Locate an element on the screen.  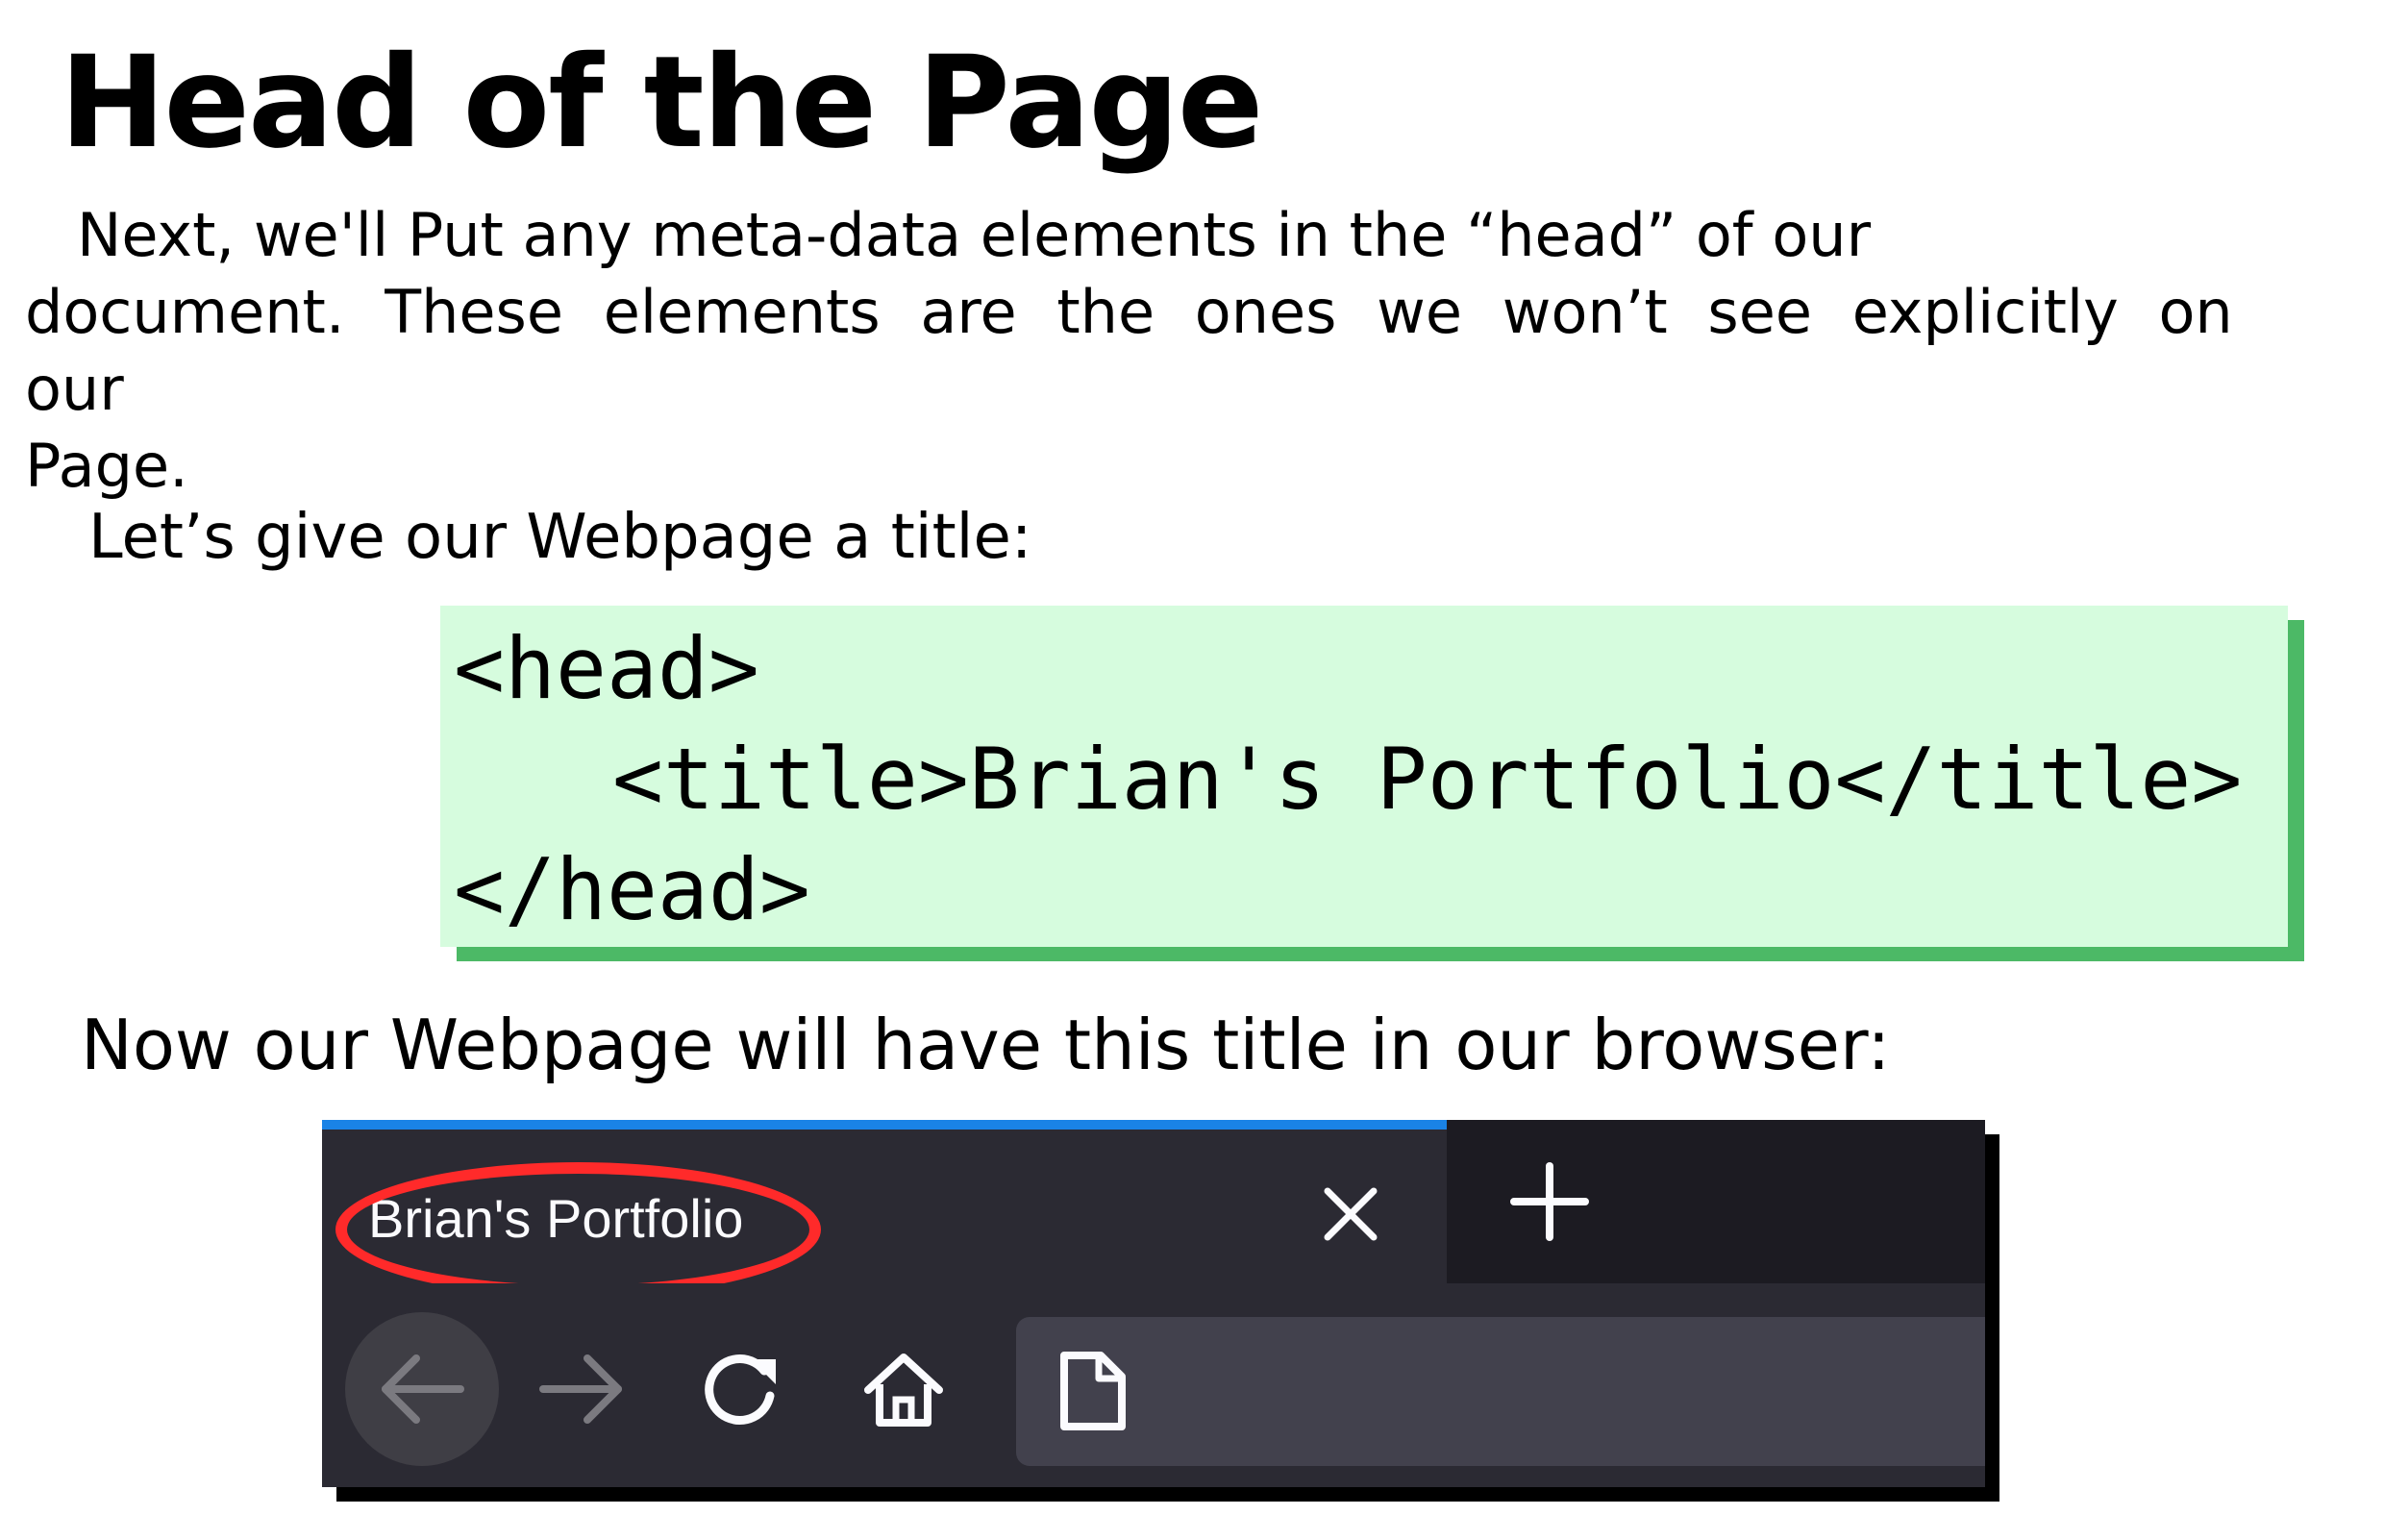
plus-icon is located at coordinates (1549, 1201).